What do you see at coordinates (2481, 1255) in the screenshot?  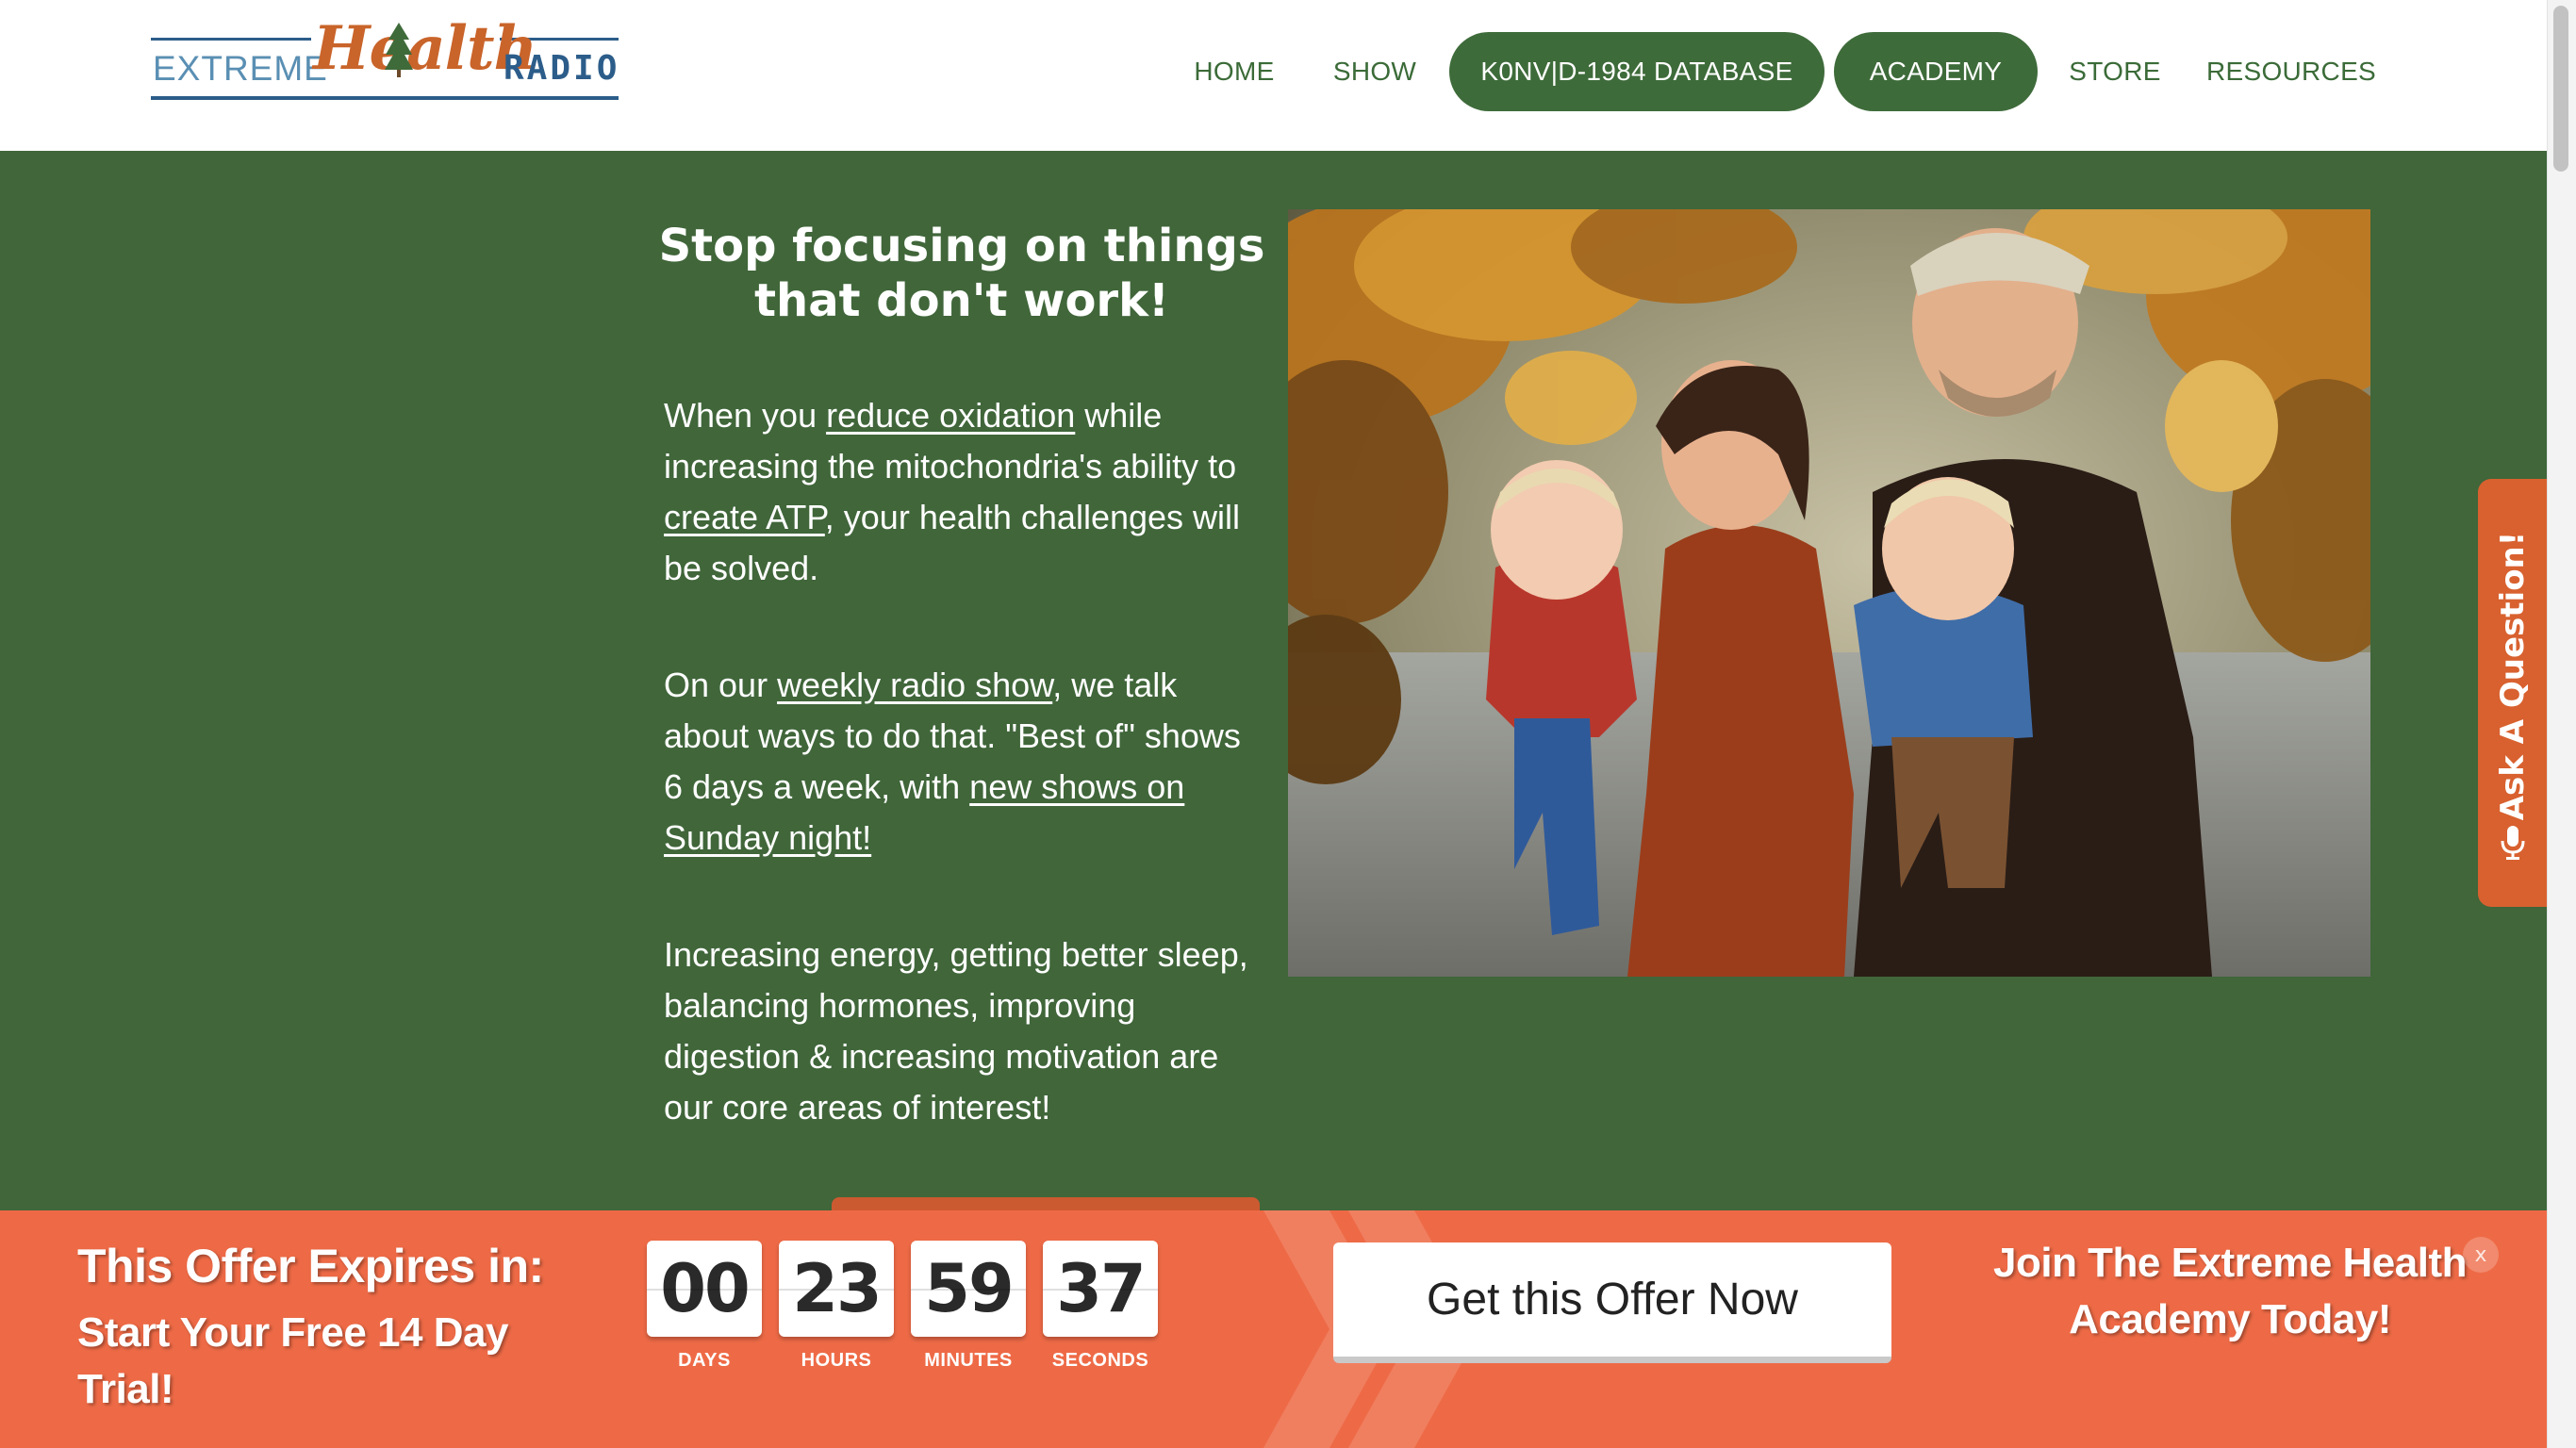 I see `close-offer-icon: x` at bounding box center [2481, 1255].